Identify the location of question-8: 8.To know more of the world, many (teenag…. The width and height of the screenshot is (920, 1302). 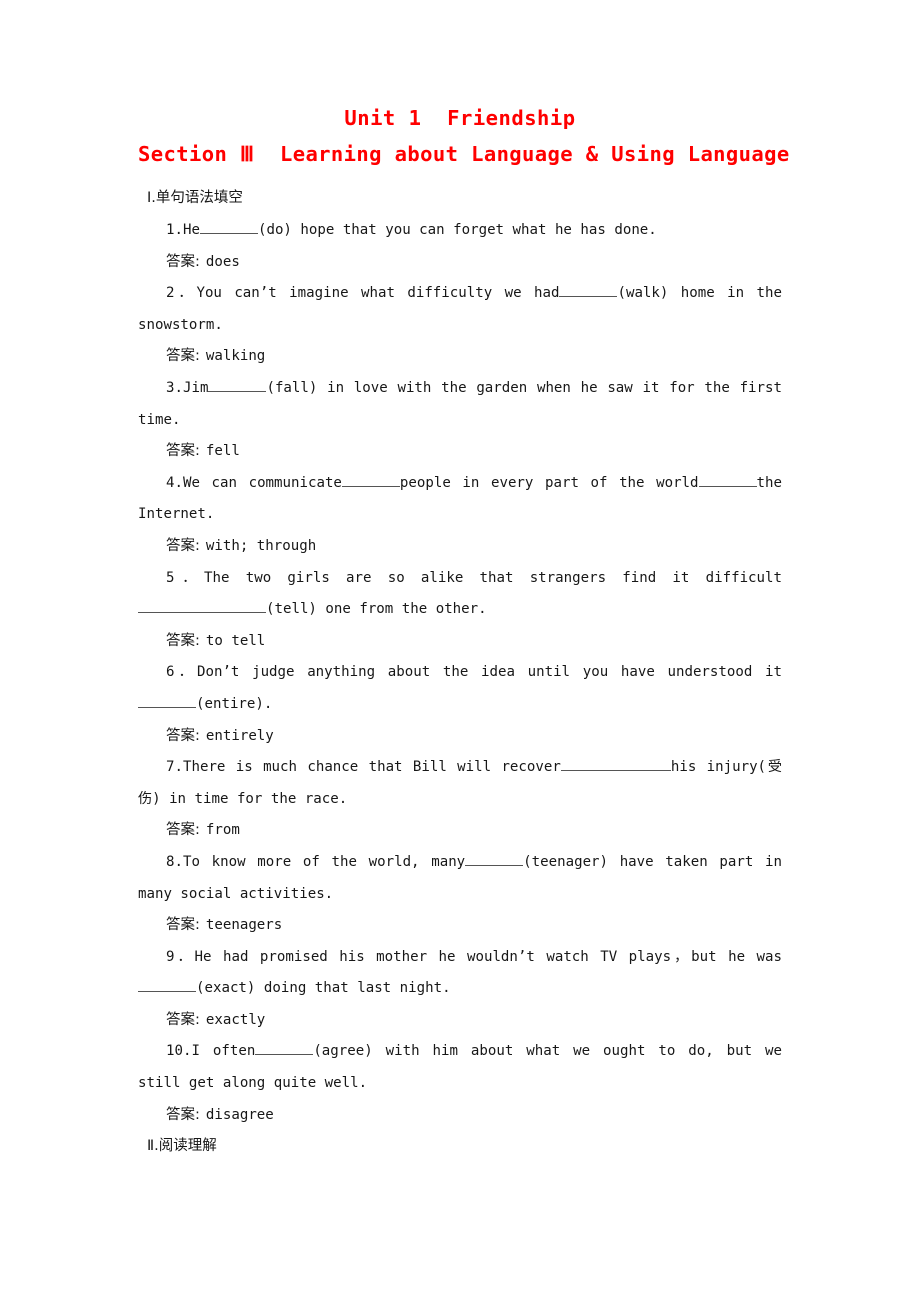
(460, 878).